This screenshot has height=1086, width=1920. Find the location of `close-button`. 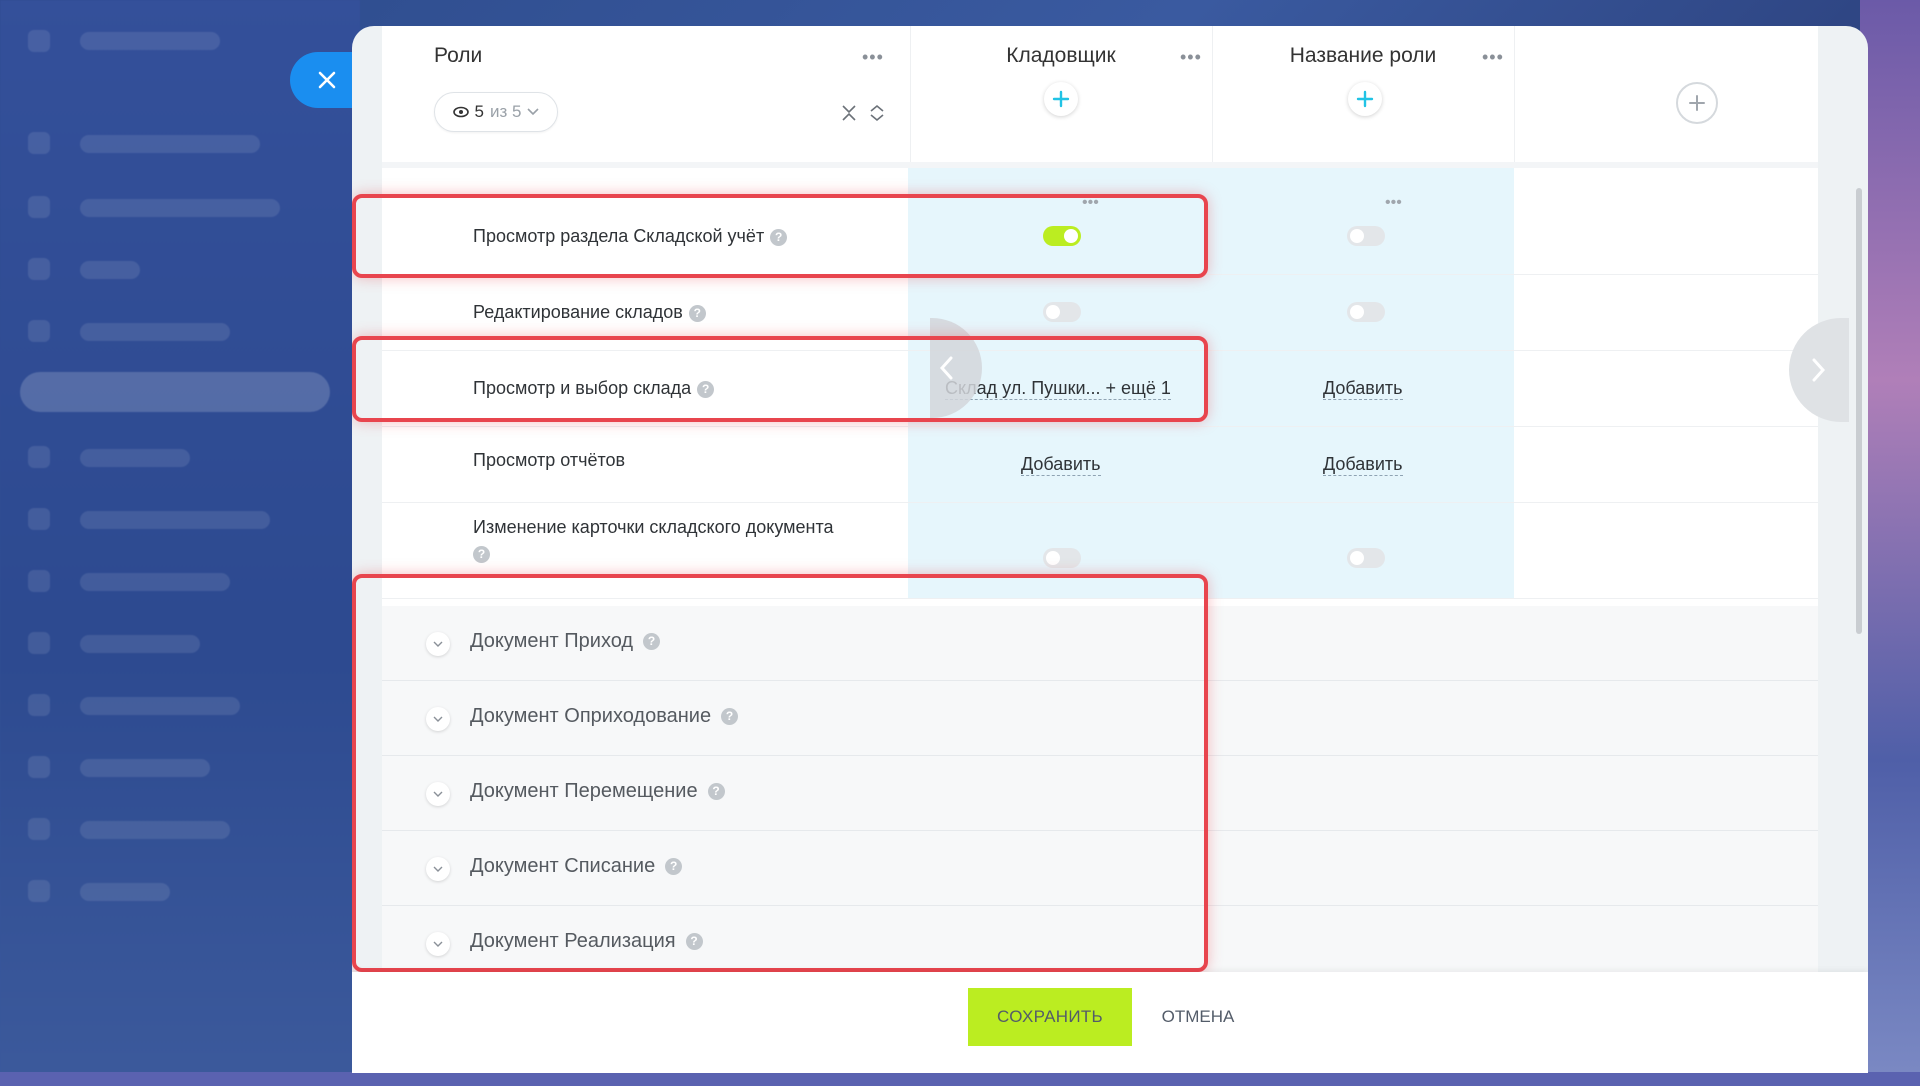

close-button is located at coordinates (325, 80).